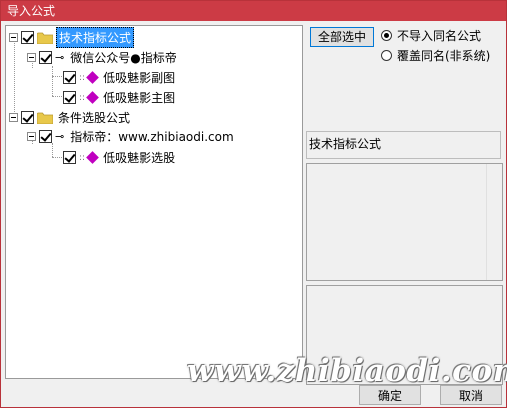 The image size is (507, 408). Describe the element at coordinates (94, 117) in the screenshot. I see `tree-node-label: 条件选股公式` at that location.